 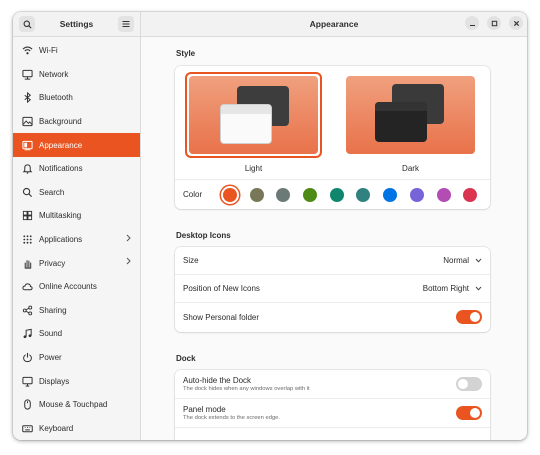 What do you see at coordinates (193, 194) in the screenshot?
I see `color-label: Color` at bounding box center [193, 194].